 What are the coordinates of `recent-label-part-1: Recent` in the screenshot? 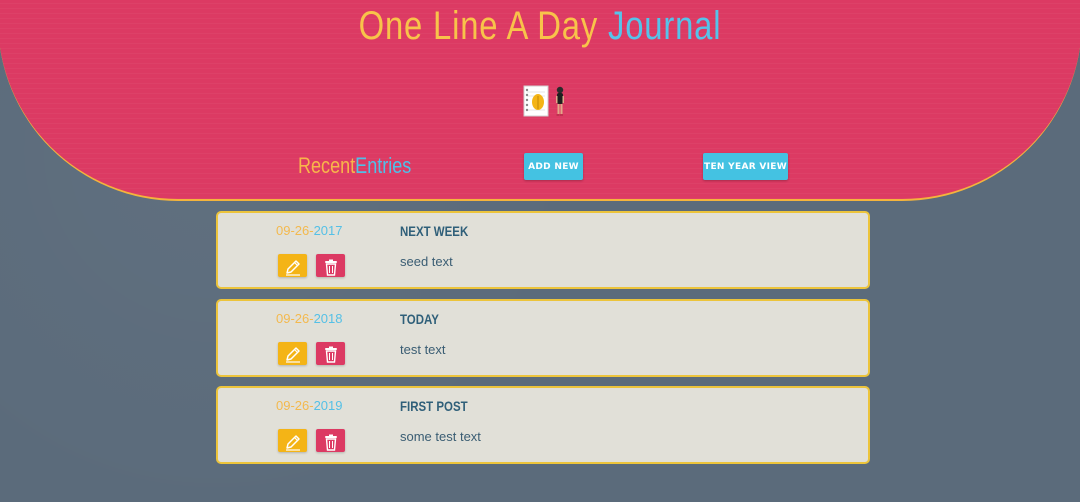 It's located at (327, 165).